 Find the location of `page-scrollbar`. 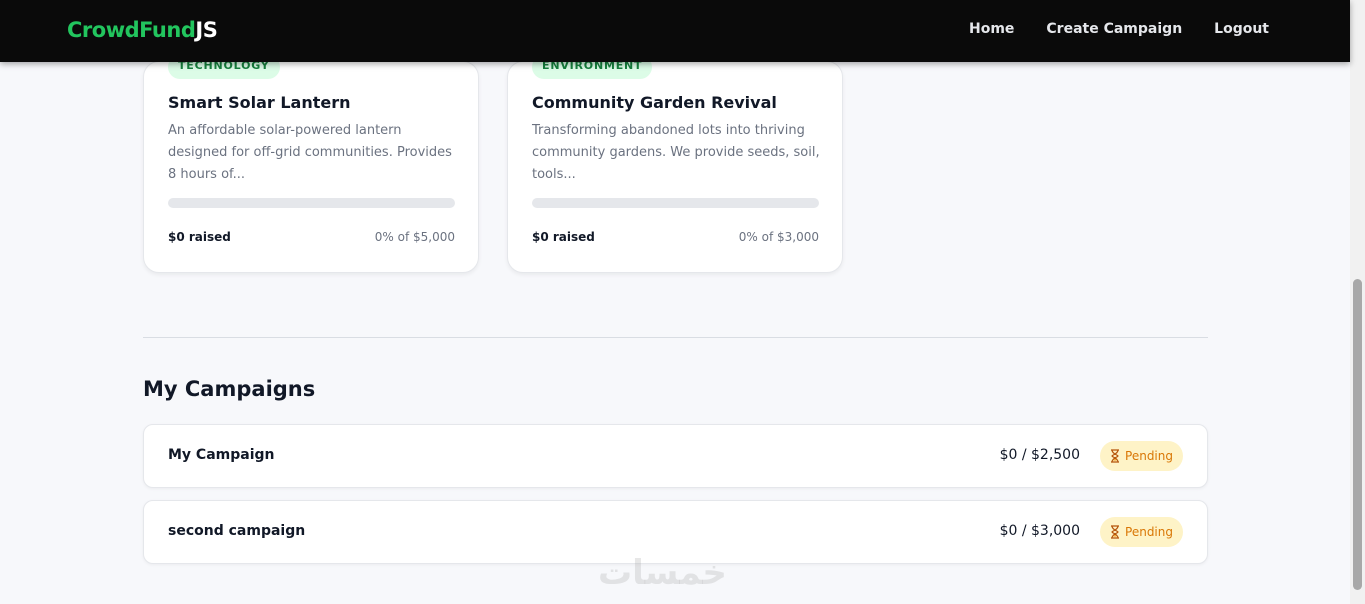

page-scrollbar is located at coordinates (1357, 302).